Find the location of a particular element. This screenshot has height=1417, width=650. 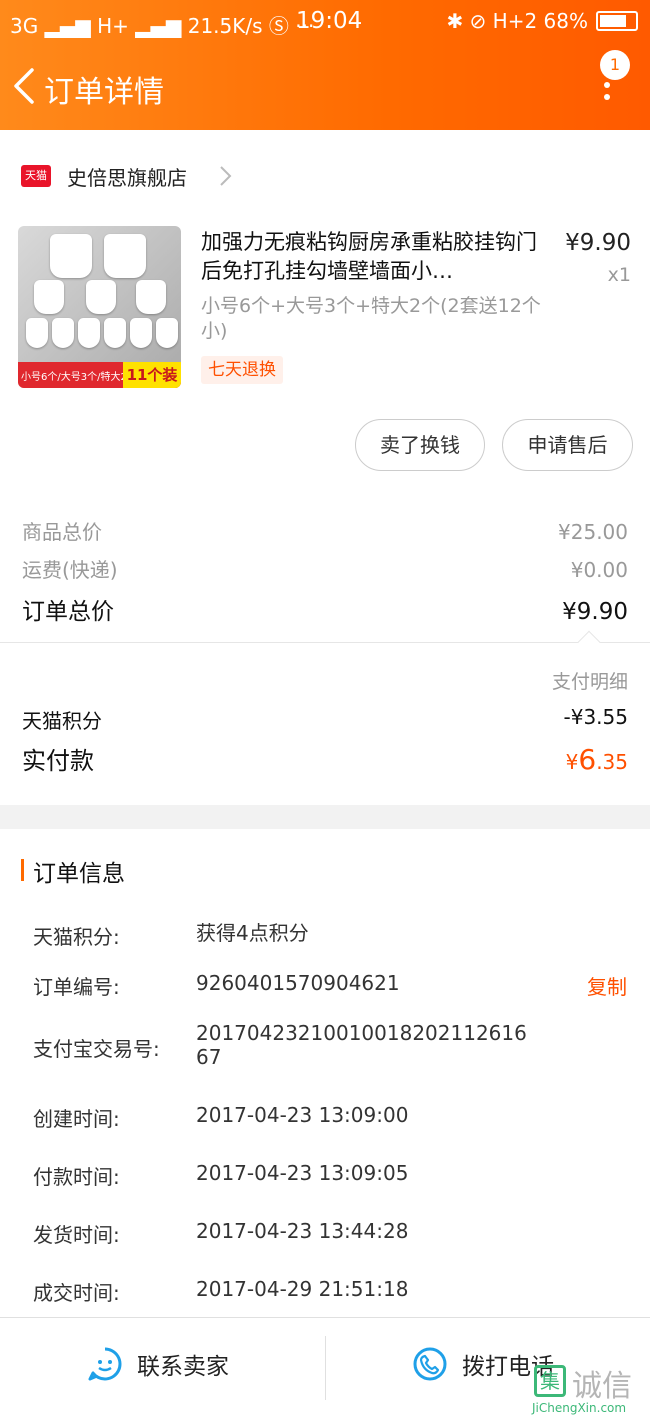

notification-badge: 1 is located at coordinates (615, 65).